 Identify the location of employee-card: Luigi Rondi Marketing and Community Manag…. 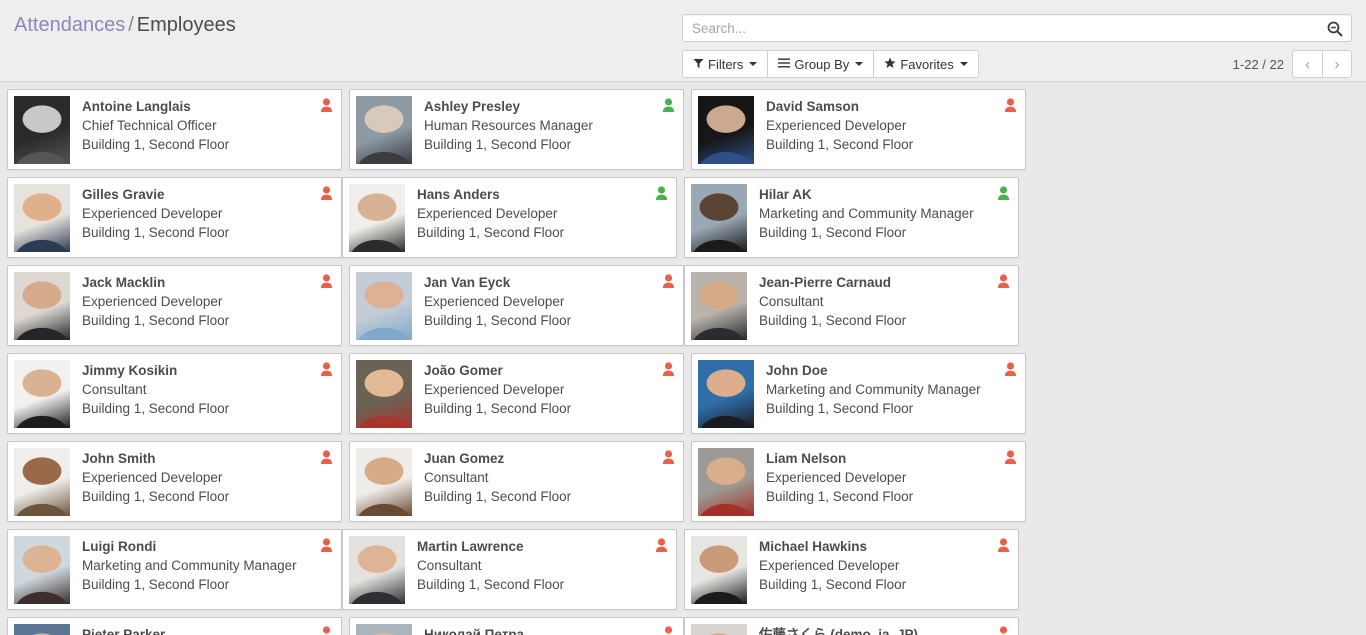
(174, 569).